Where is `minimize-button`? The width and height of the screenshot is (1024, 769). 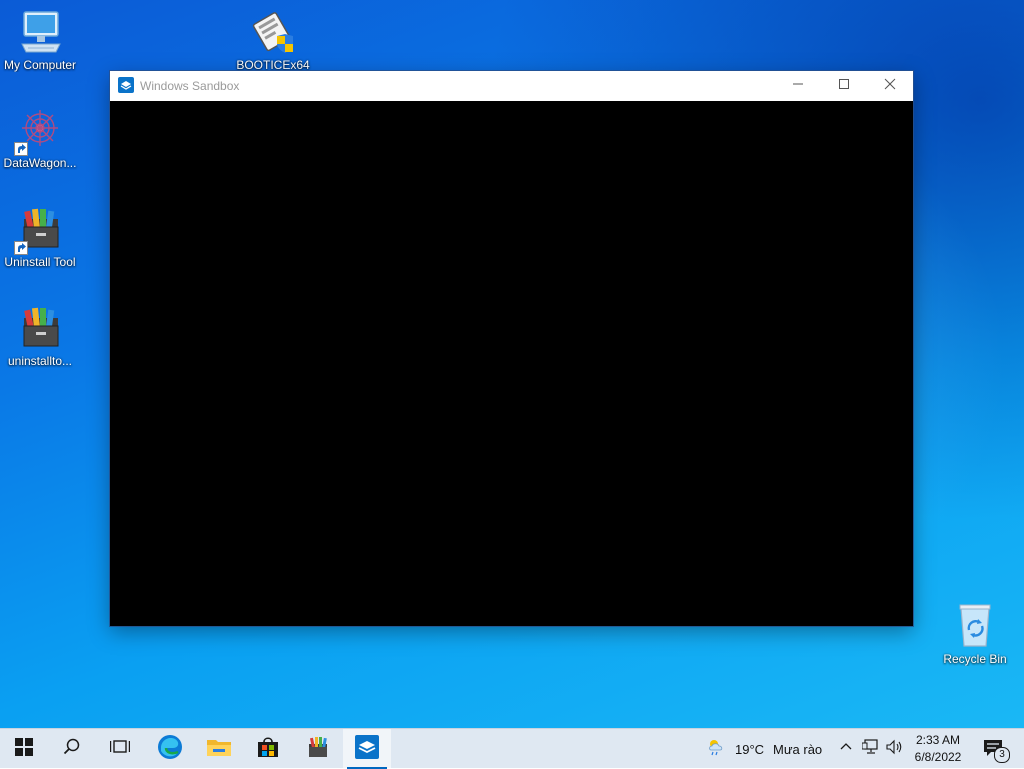
minimize-button is located at coordinates (798, 86).